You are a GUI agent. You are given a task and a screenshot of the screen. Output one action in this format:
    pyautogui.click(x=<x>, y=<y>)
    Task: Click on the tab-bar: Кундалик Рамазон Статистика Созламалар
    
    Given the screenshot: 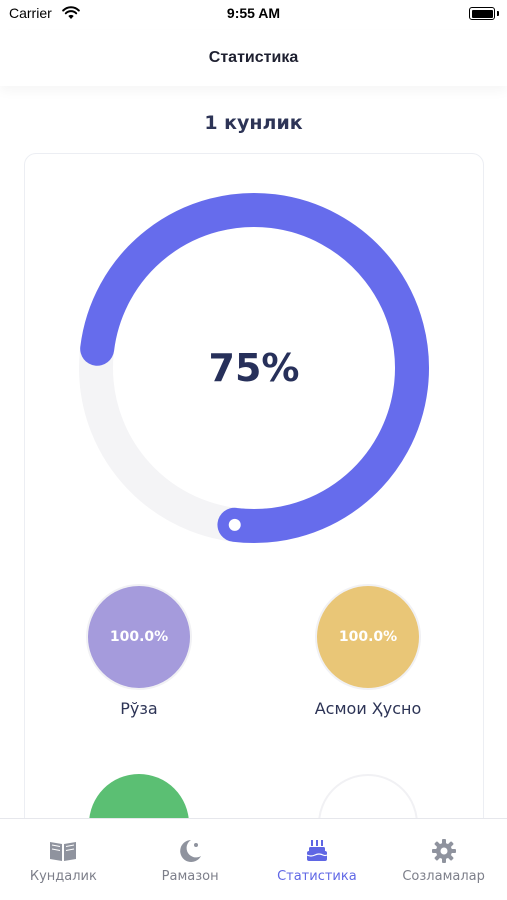 What is the action you would take?
    pyautogui.click(x=253, y=859)
    